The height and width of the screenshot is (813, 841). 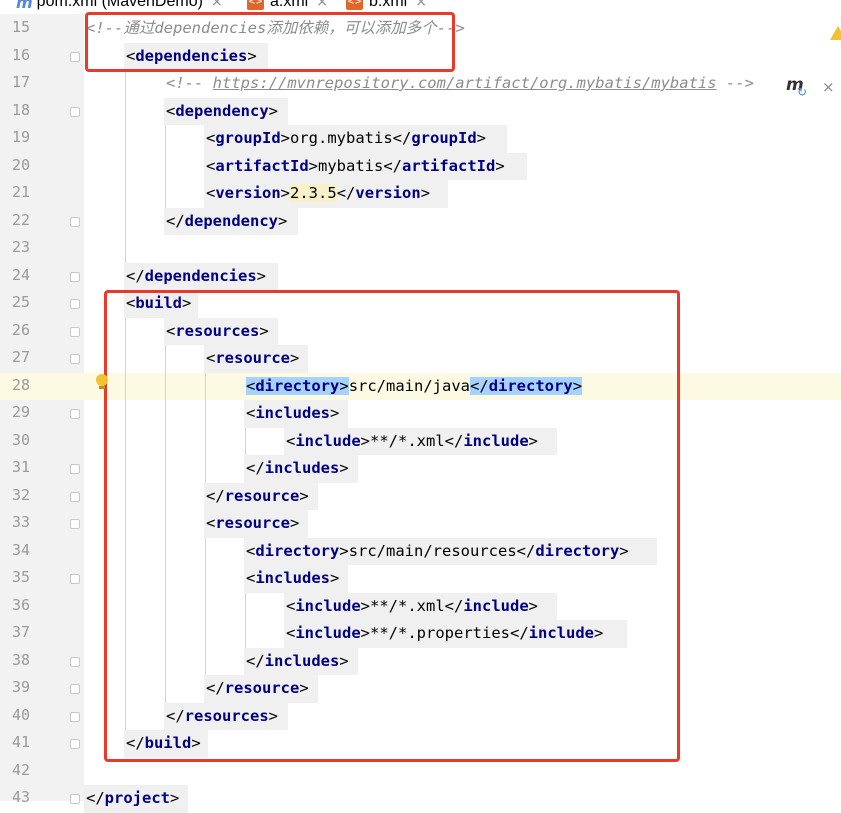 I want to click on tag-name: project, so click(x=137, y=798).